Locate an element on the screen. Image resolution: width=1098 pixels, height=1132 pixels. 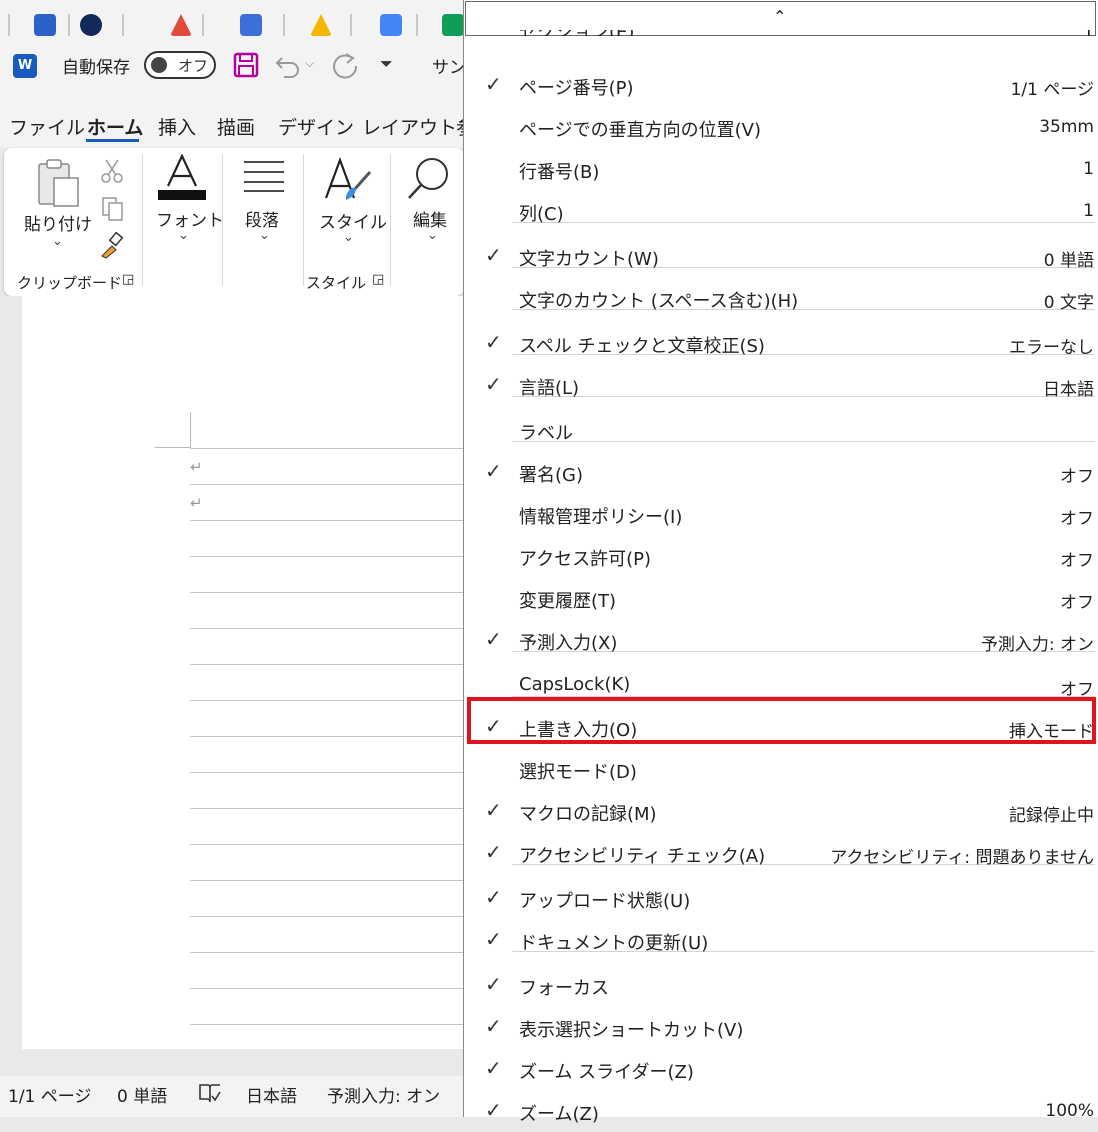
search-icon is located at coordinates (430, 178).